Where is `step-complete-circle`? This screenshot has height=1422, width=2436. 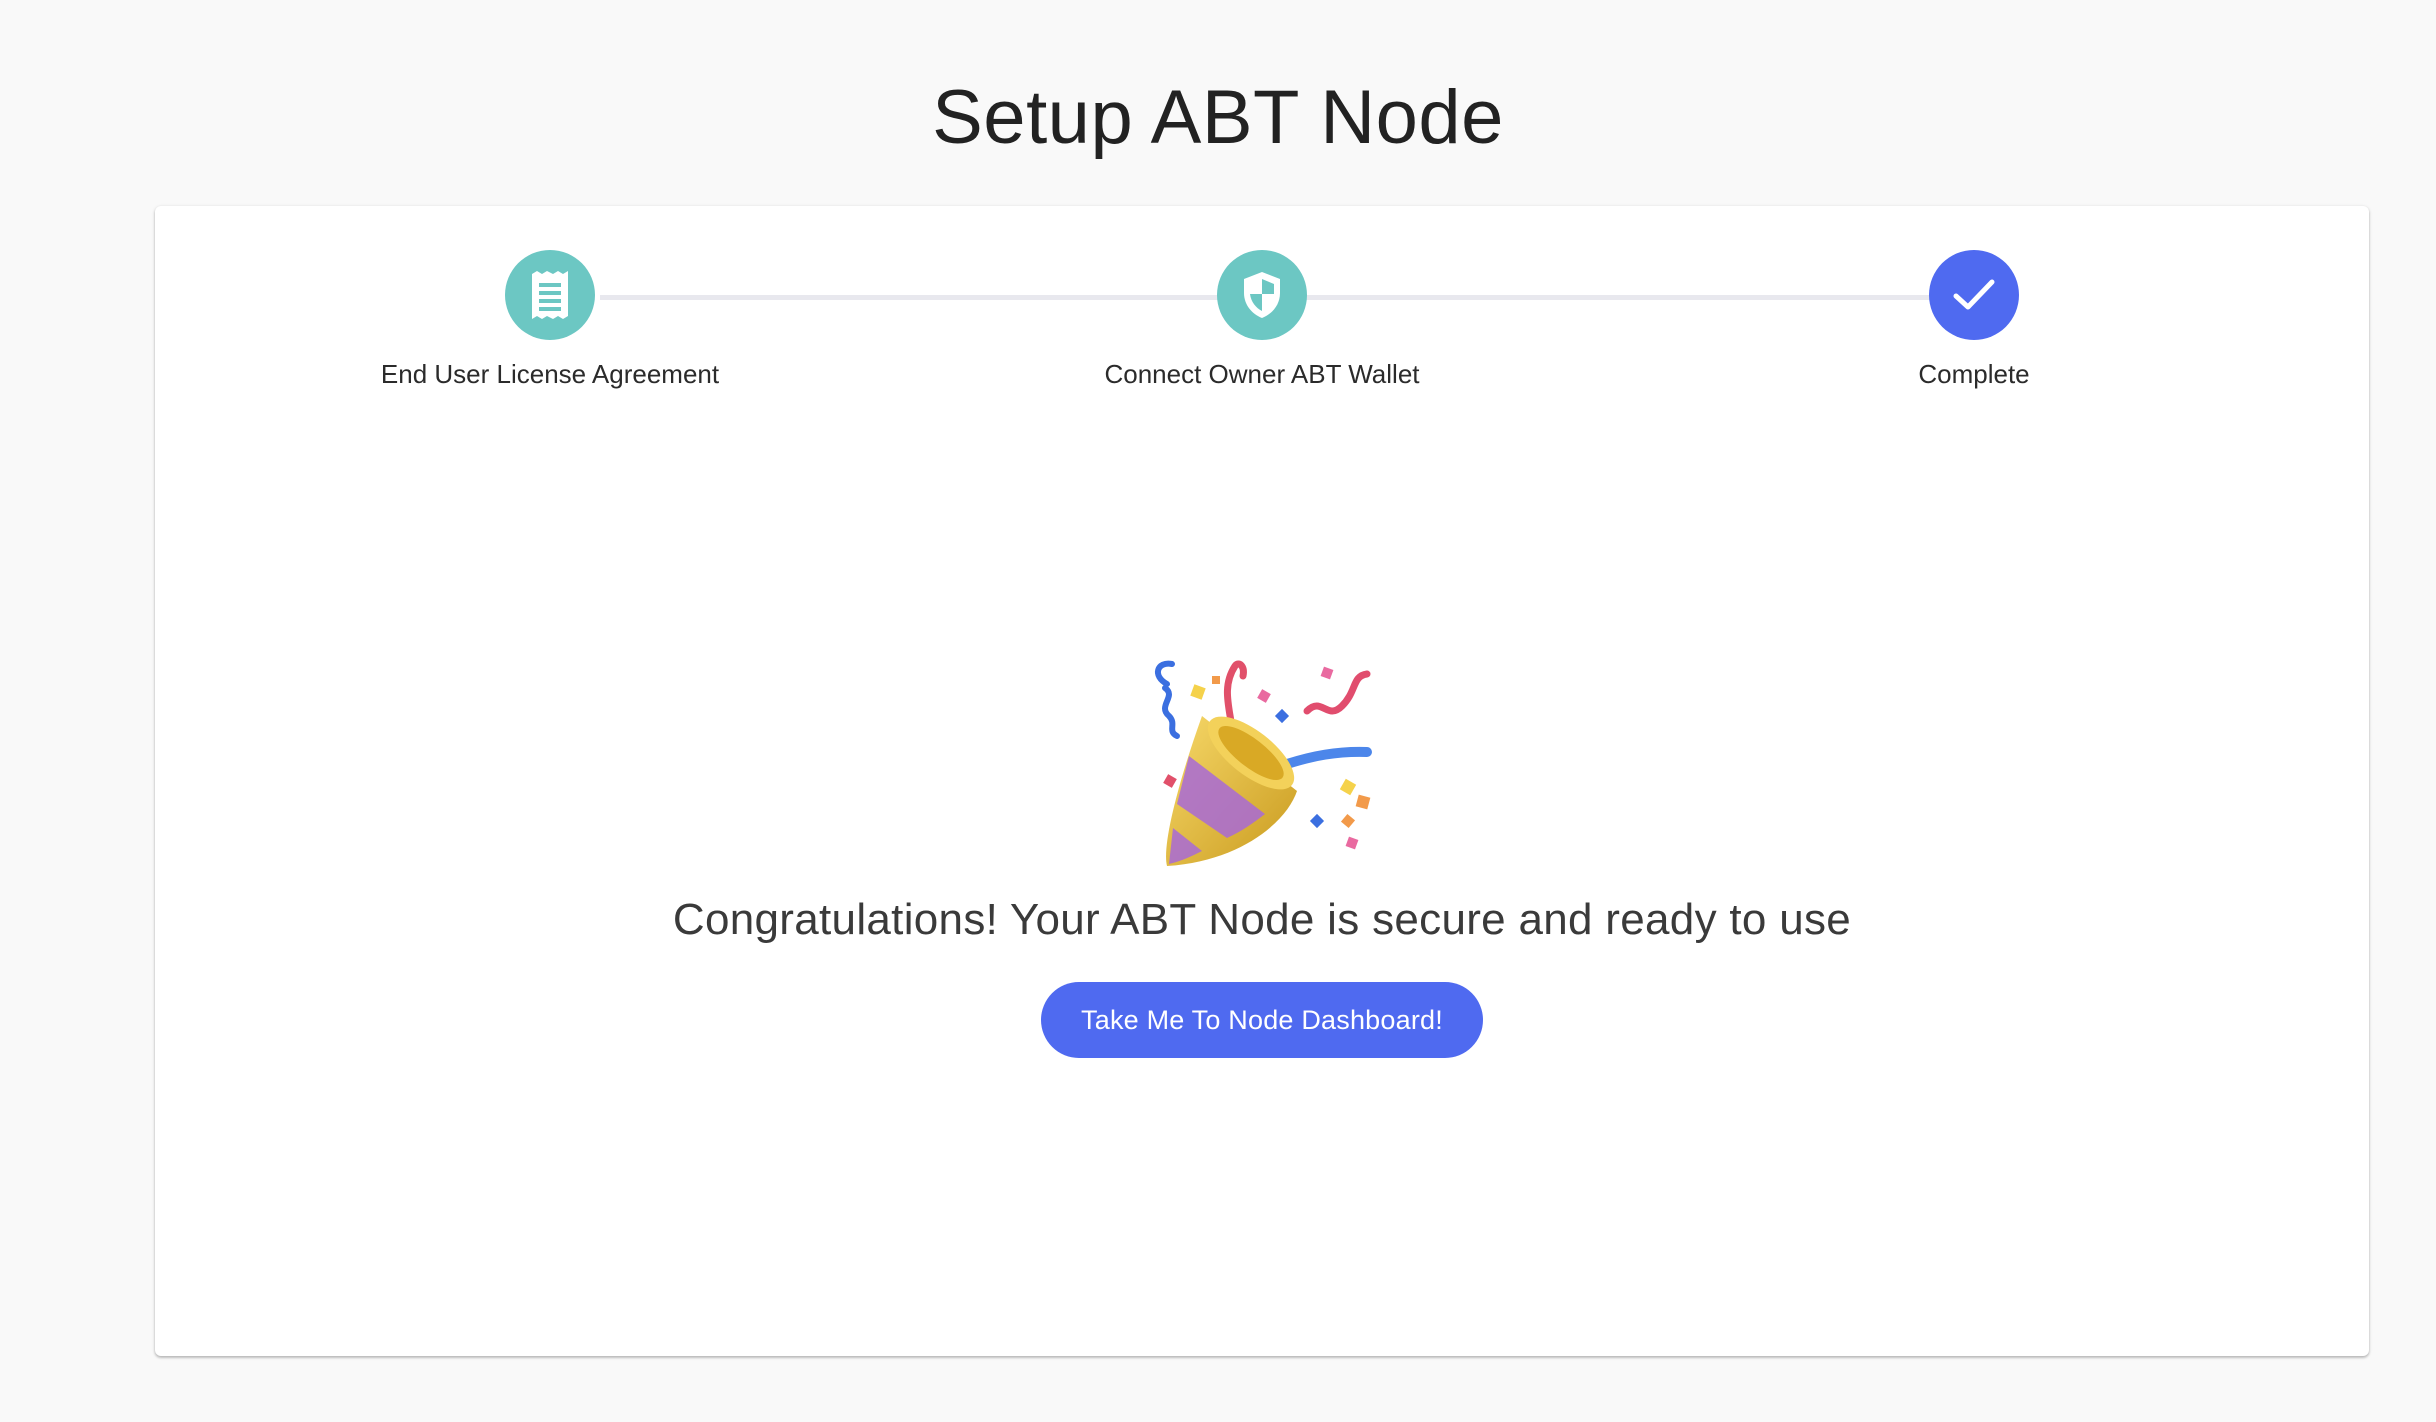 step-complete-circle is located at coordinates (1974, 295).